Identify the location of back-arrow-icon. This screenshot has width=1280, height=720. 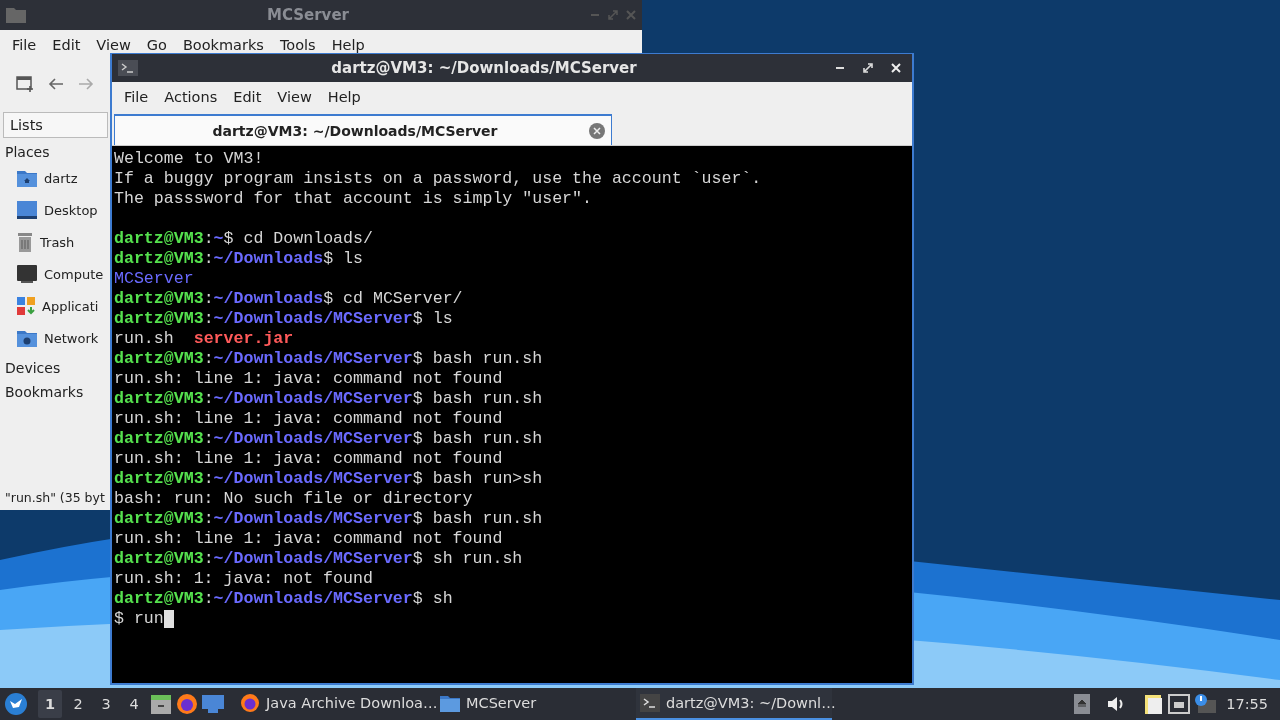
(56, 84).